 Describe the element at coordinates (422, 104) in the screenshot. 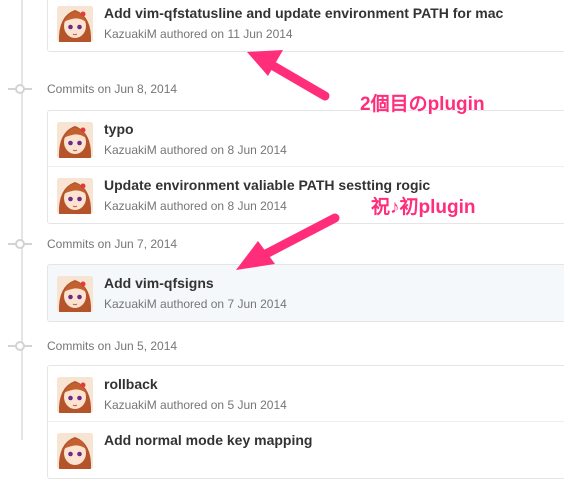

I see `annotation-second-plugin: 2個目のplugin` at that location.